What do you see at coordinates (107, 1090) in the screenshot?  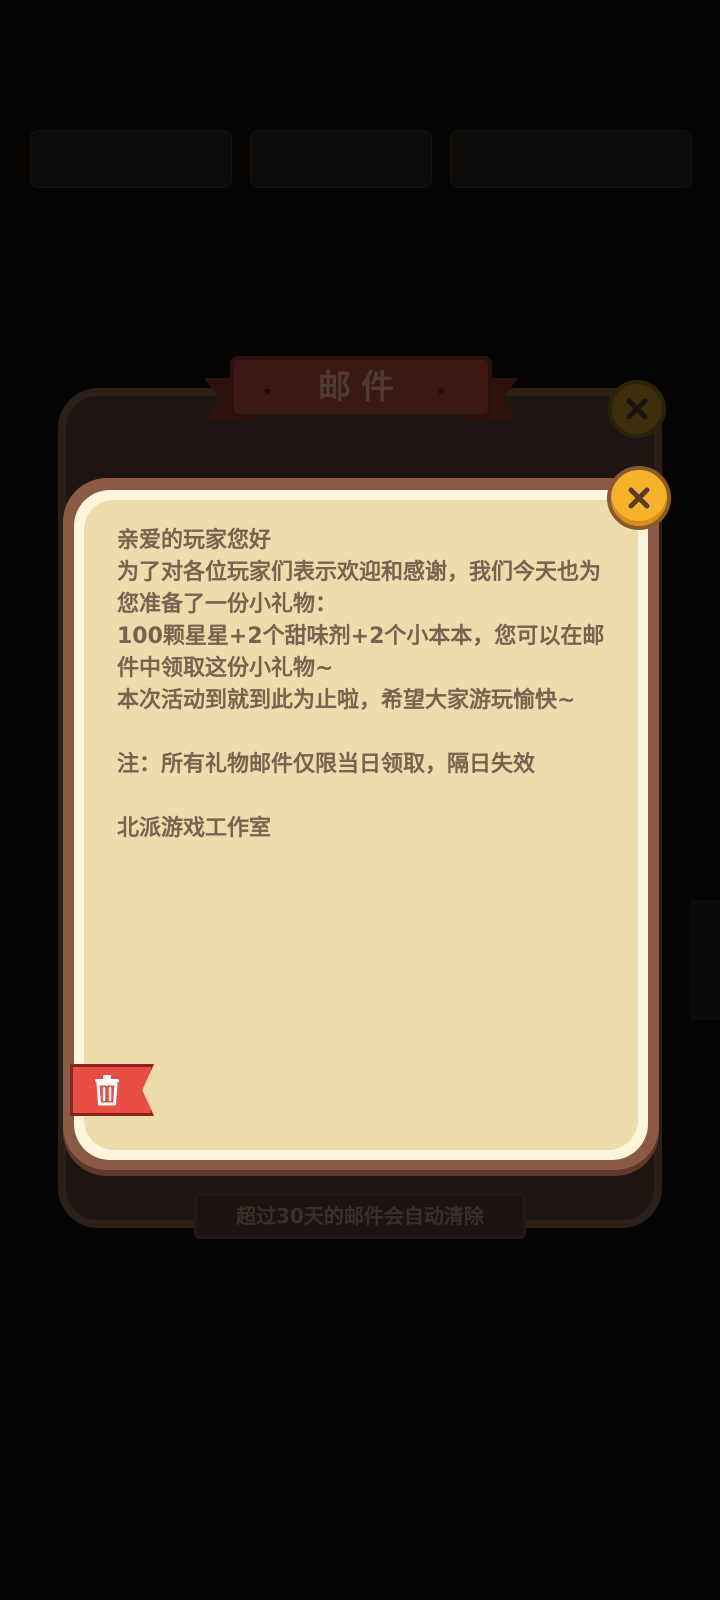 I see `trash-icon` at bounding box center [107, 1090].